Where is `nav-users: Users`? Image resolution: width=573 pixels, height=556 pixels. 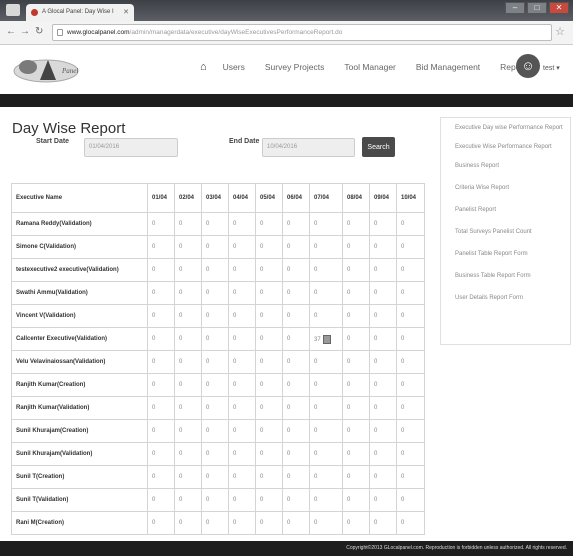
nav-users: Users is located at coordinates (234, 67).